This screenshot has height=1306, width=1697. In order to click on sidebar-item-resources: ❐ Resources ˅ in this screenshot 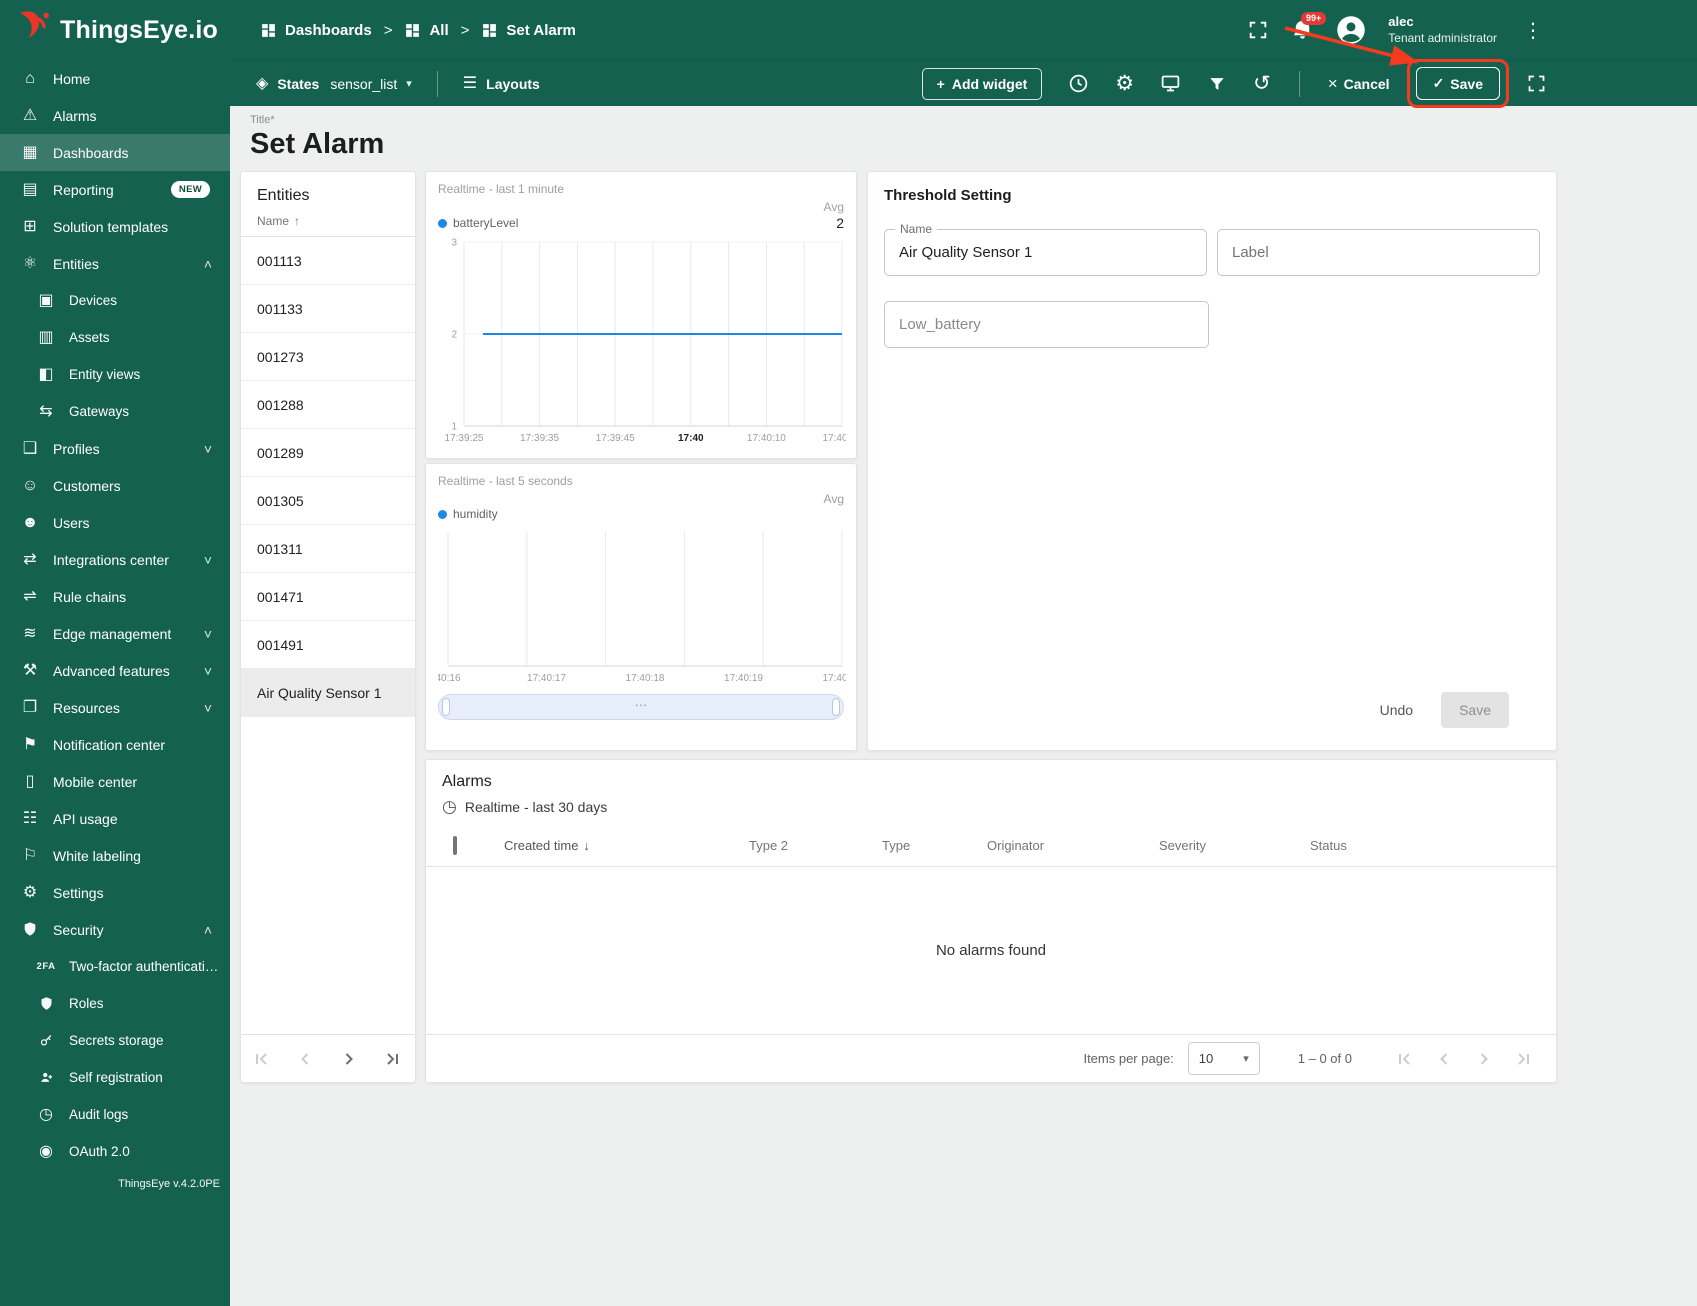, I will do `click(115, 707)`.